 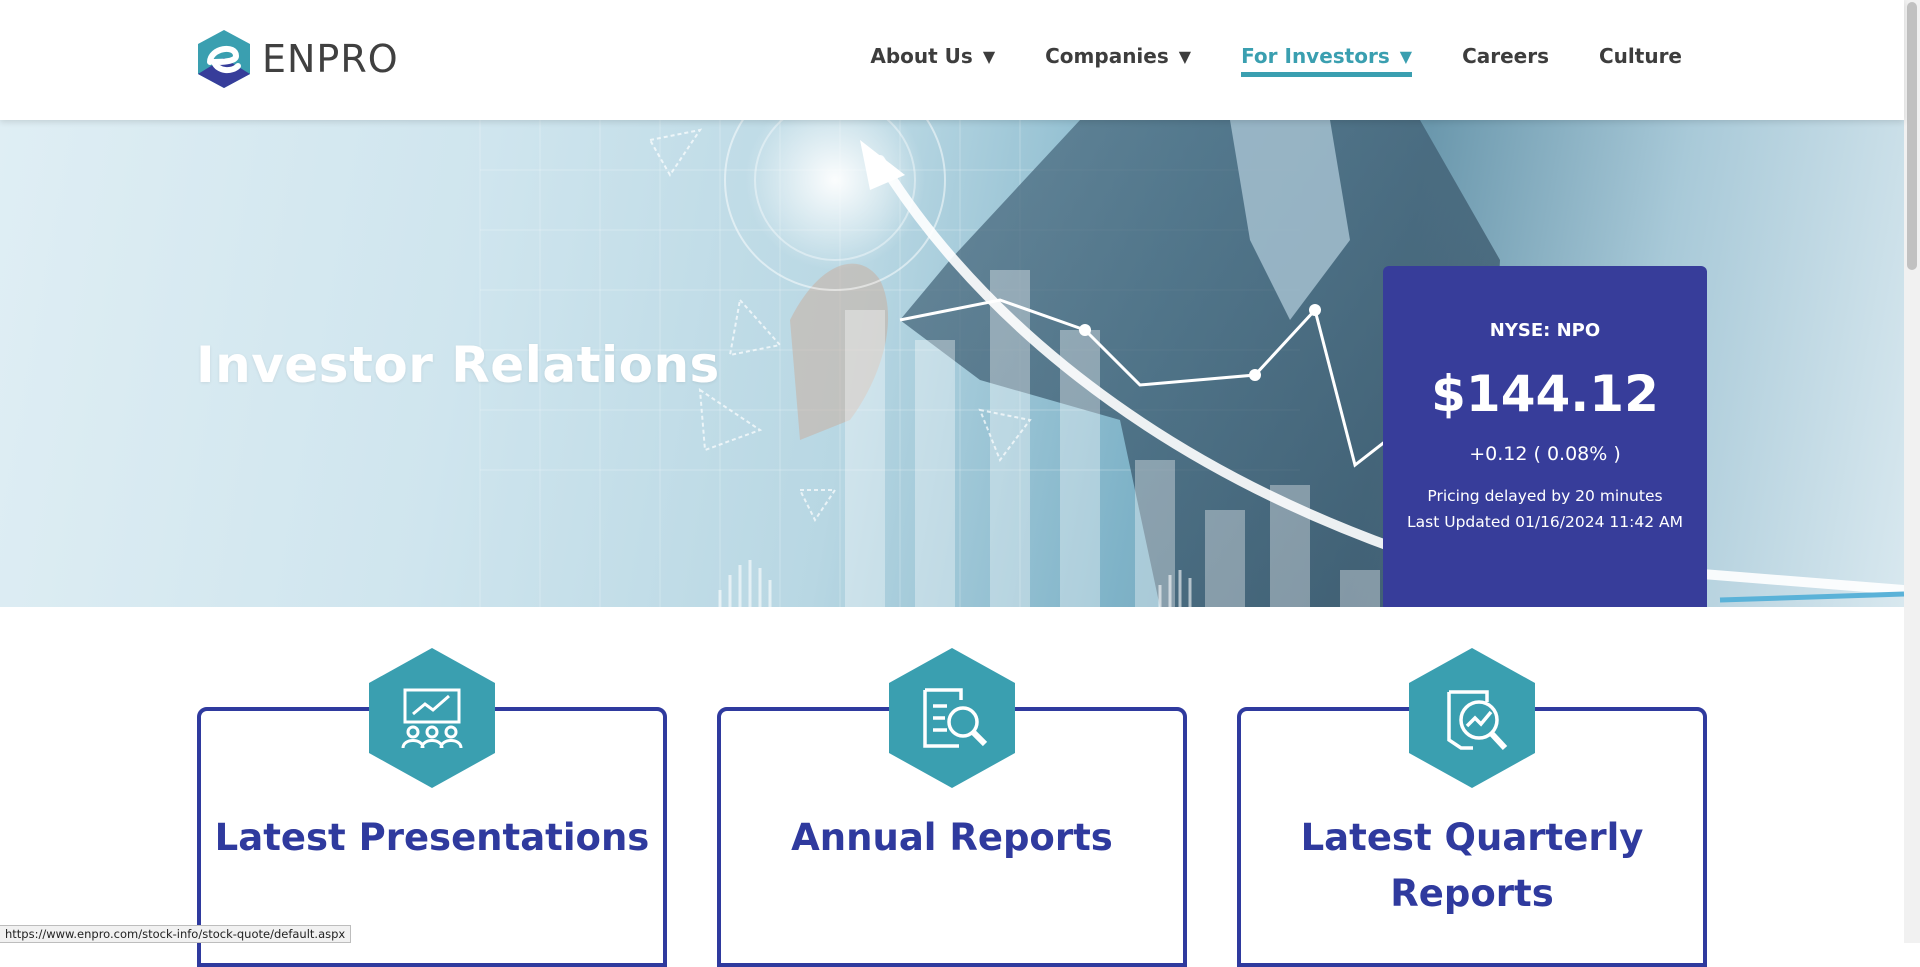 I want to click on nav-label: Culture, so click(x=1640, y=56).